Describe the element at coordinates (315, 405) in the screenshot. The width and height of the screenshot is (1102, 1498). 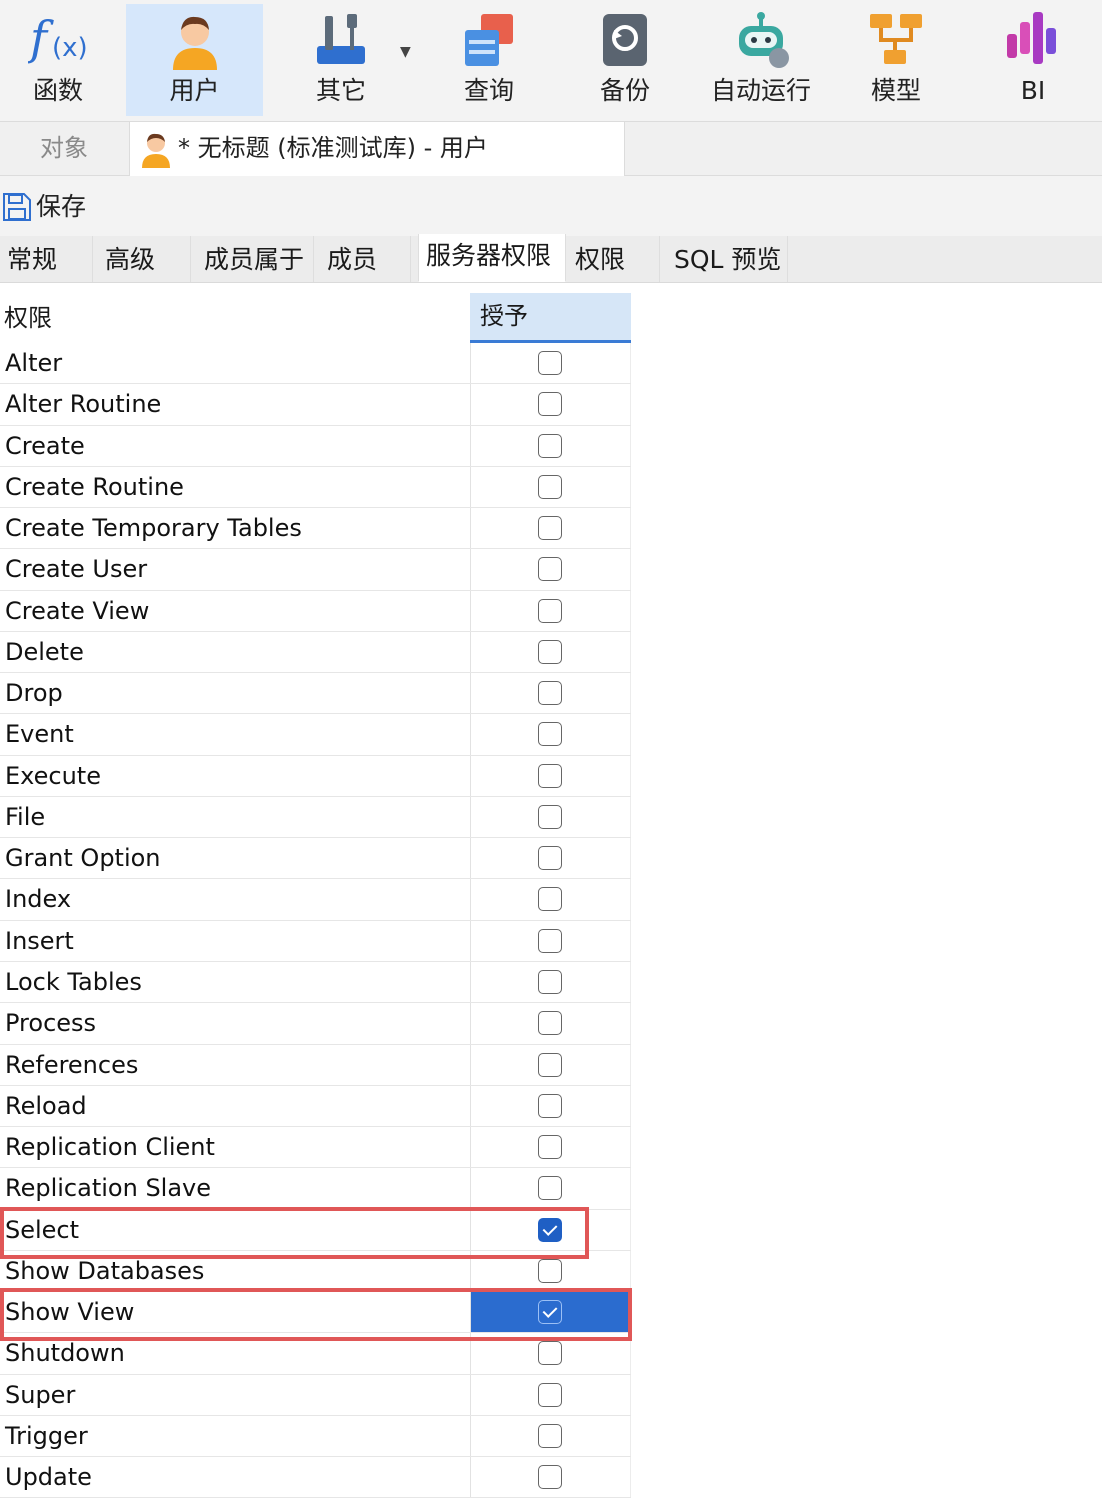
I see `table-row: Alter Routine` at that location.